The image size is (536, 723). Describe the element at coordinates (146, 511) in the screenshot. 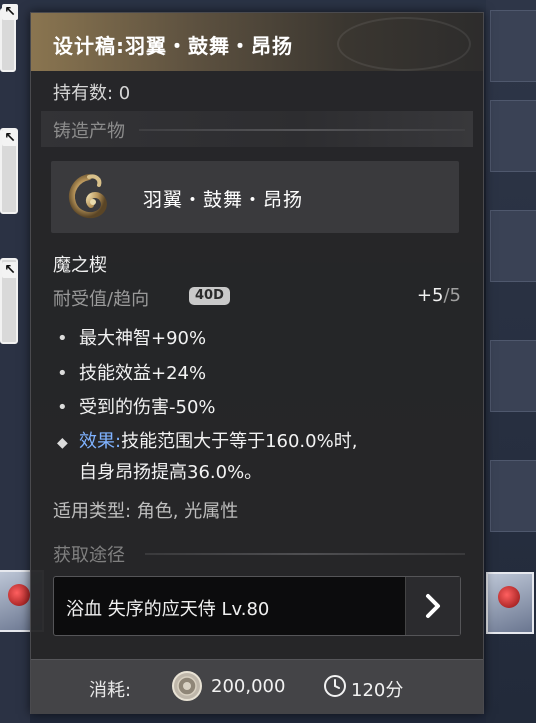

I see `applicable-types: 适用类型: 角色, 光属性` at that location.